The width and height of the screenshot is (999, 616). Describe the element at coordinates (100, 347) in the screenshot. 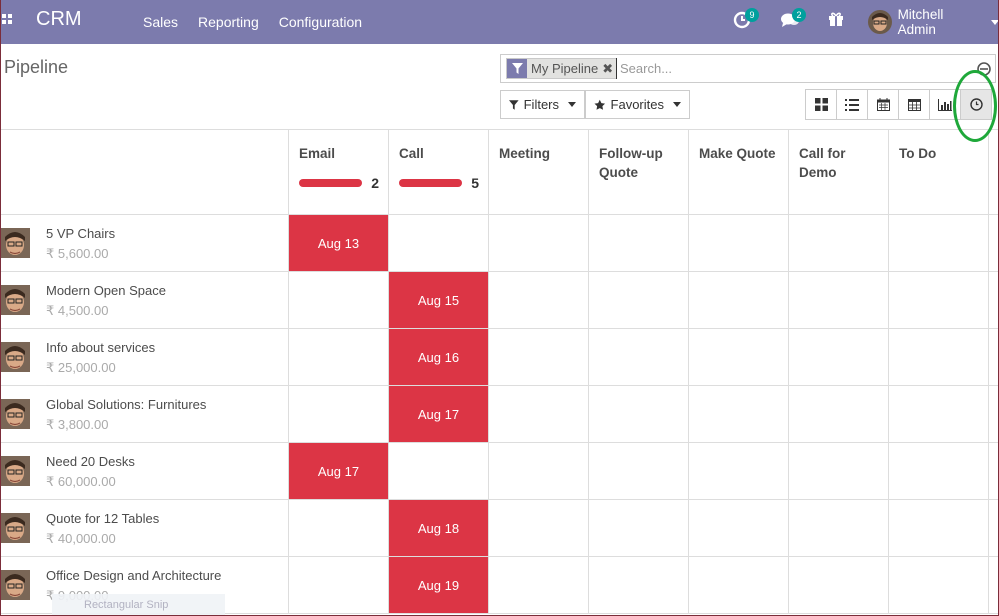

I see `record-name: Info about services` at that location.